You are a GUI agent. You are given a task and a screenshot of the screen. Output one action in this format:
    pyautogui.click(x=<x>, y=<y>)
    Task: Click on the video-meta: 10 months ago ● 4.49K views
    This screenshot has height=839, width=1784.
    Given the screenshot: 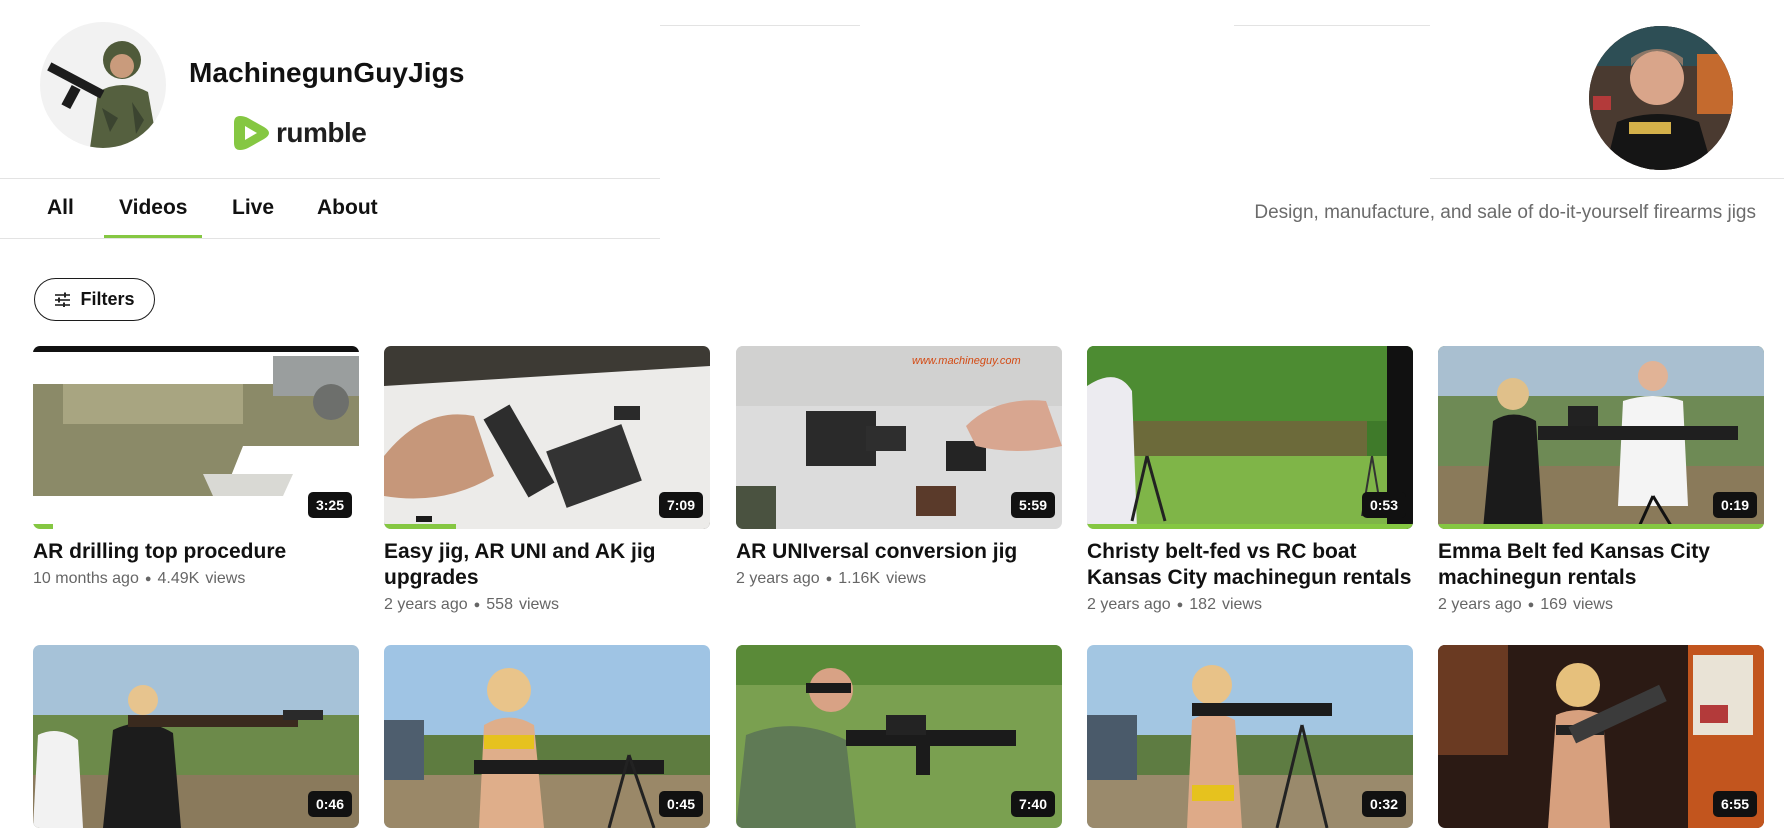 What is the action you would take?
    pyautogui.click(x=196, y=579)
    